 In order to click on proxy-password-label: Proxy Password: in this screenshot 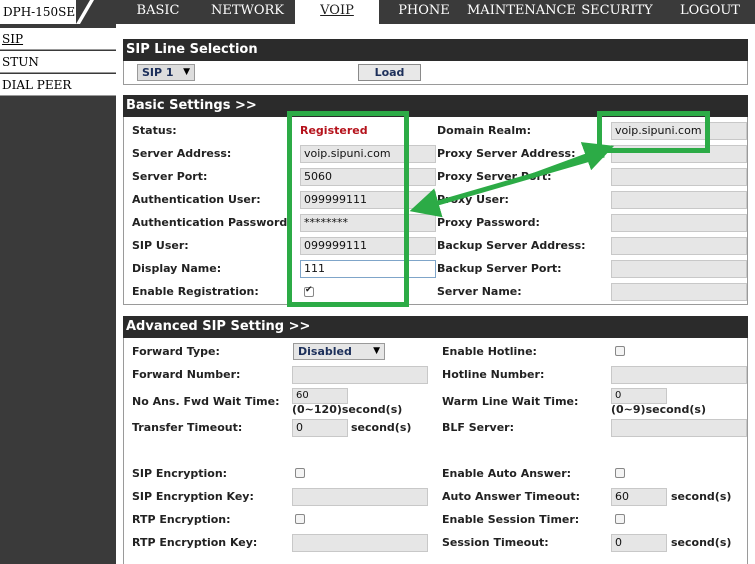, I will do `click(488, 222)`.